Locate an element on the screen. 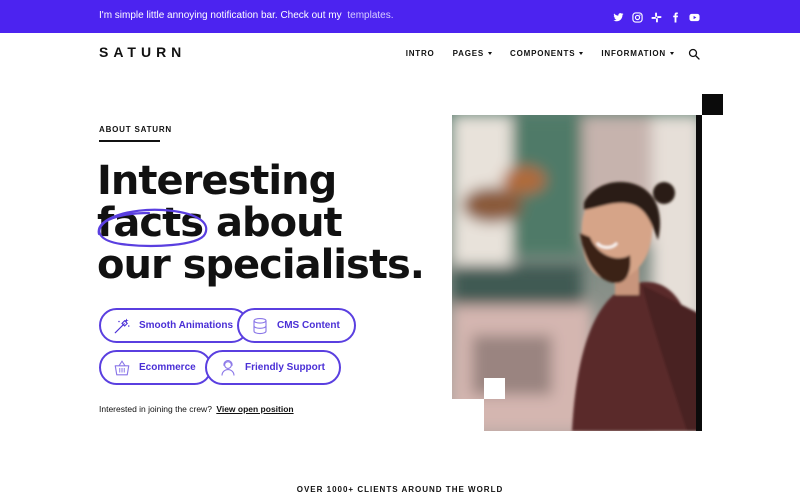 This screenshot has height=500, width=800. feature-button-ecommerce: Ecommerce is located at coordinates (155, 367).